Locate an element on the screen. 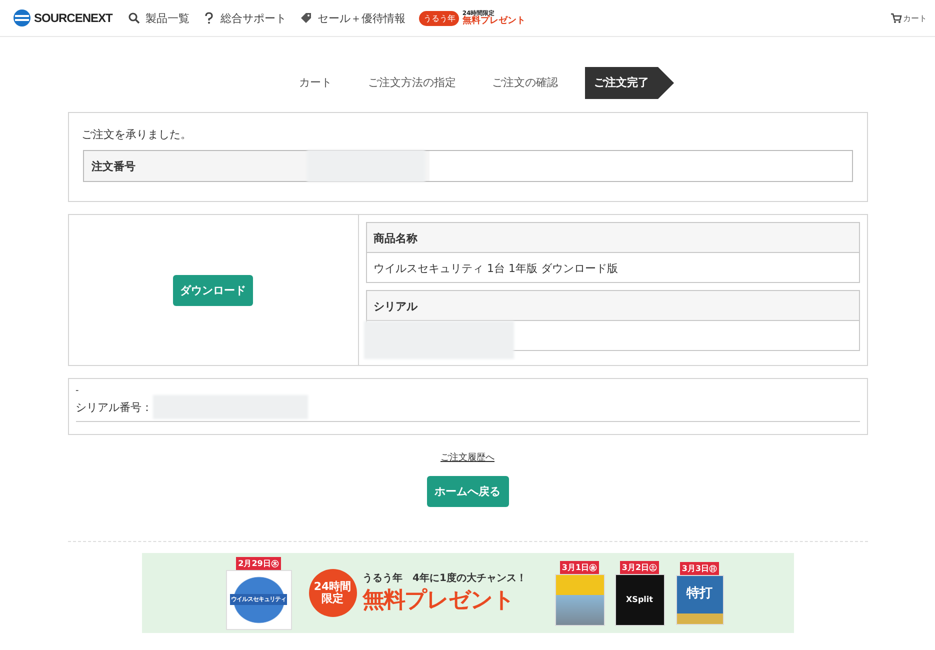 This screenshot has height=650, width=935. table-header: シリアル is located at coordinates (612, 306).